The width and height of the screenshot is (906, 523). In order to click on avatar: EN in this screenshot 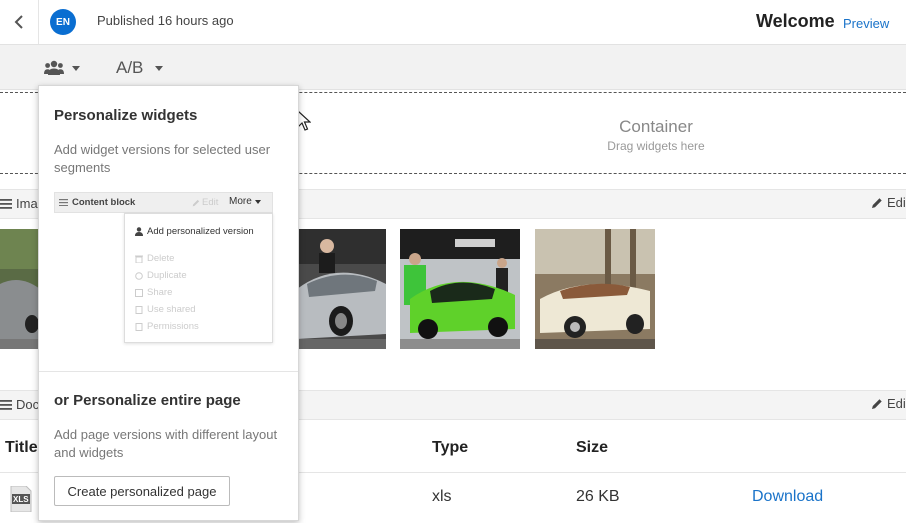, I will do `click(63, 22)`.